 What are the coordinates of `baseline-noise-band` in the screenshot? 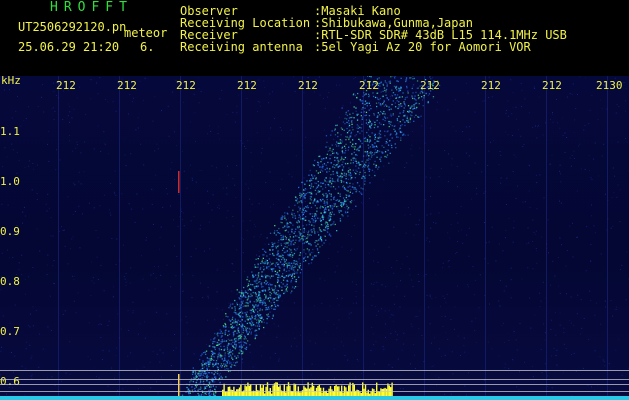 It's located at (314, 398).